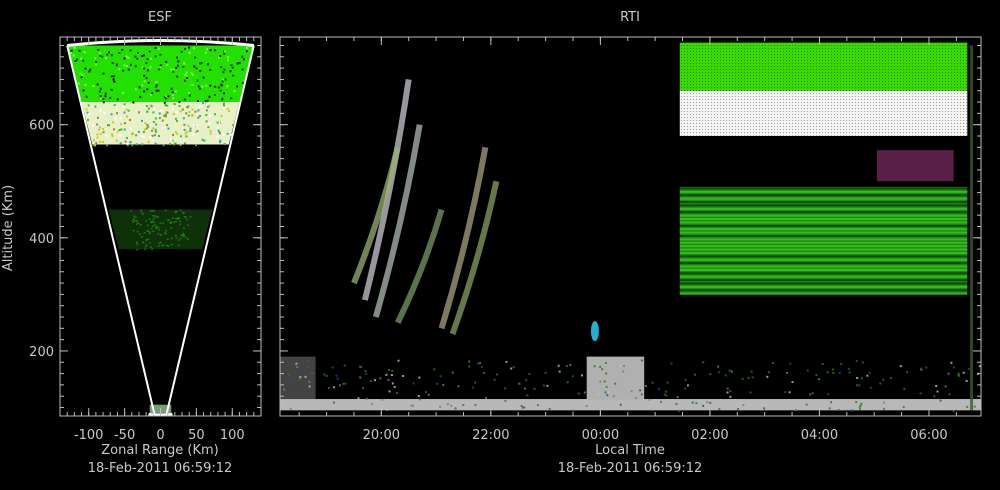 This screenshot has width=1000, height=490. What do you see at coordinates (615, 378) in the screenshot?
I see `rti-region-midnight-low` at bounding box center [615, 378].